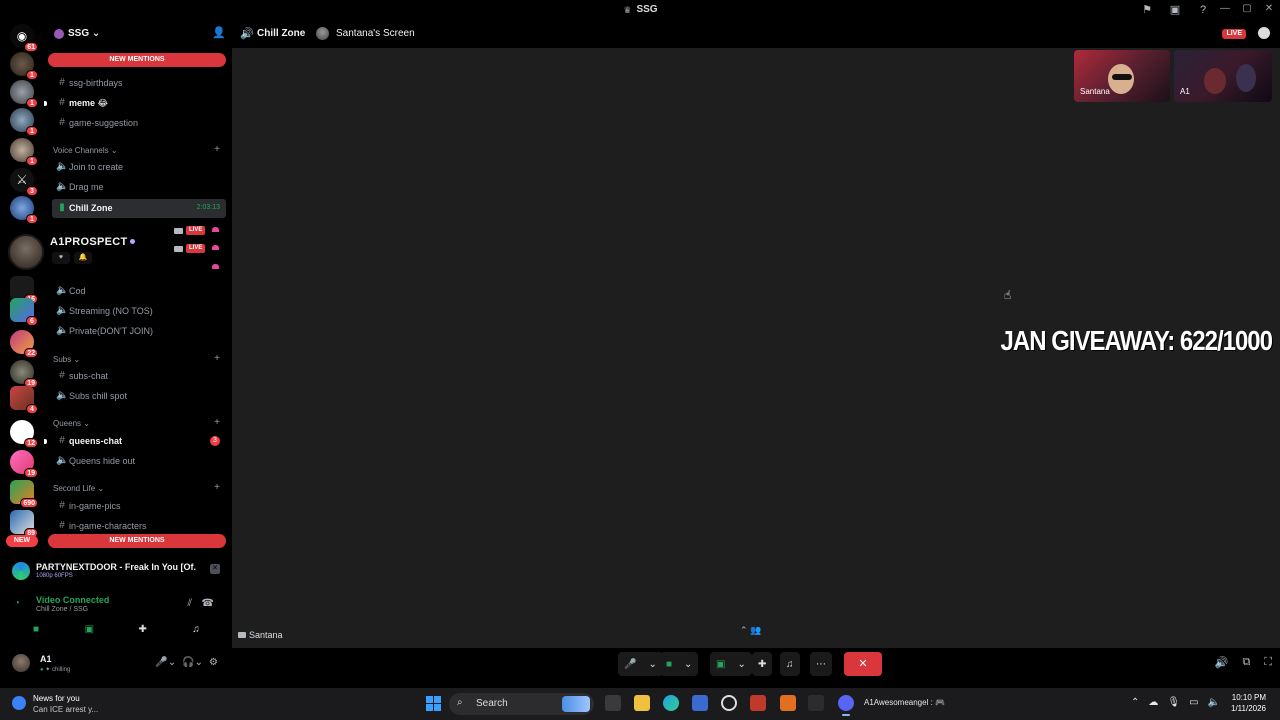 The image size is (1280, 720). What do you see at coordinates (17, 603) in the screenshot?
I see `signal-icon: ◔` at bounding box center [17, 603].